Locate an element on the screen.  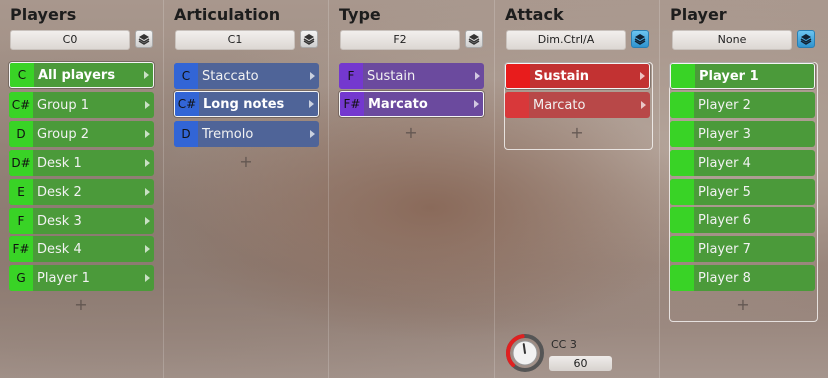
articulation-stack-button is located at coordinates (309, 39).